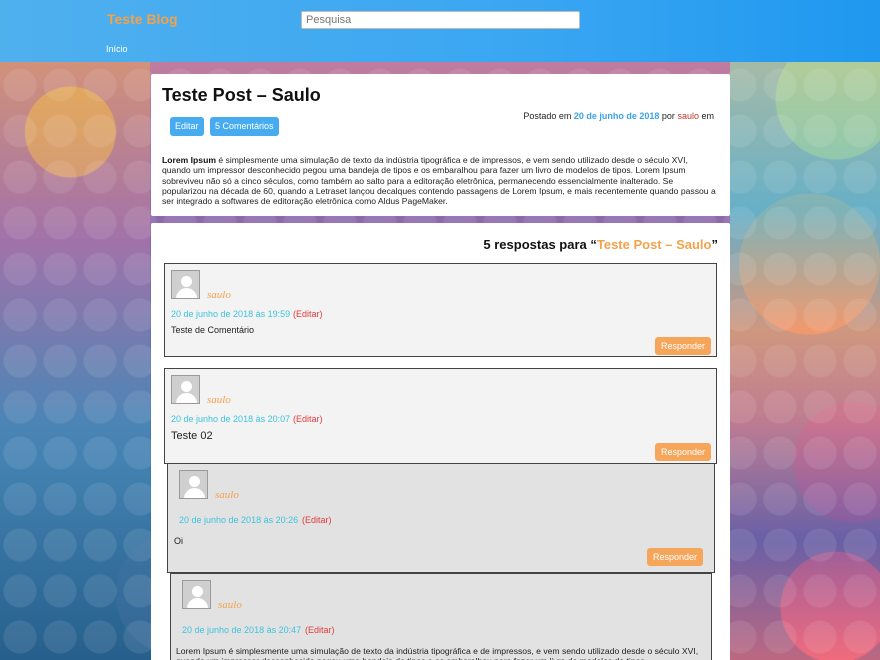 This screenshot has height=660, width=880. I want to click on post-date-link: 20 de junho de 2018, so click(617, 116).